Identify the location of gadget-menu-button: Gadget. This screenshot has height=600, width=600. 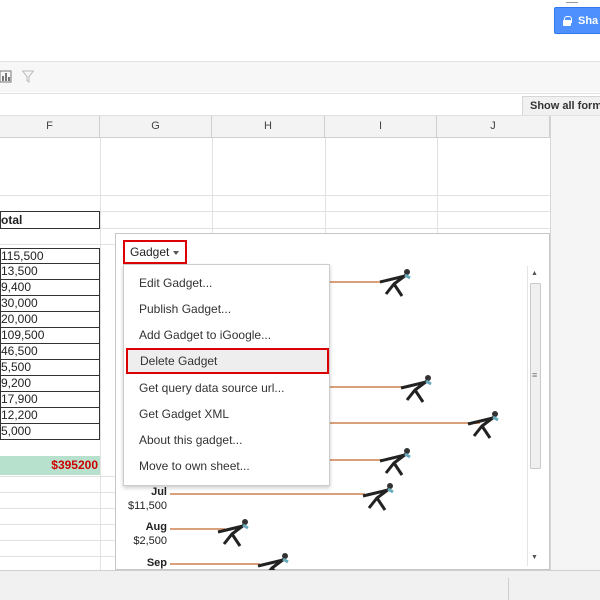
(155, 252).